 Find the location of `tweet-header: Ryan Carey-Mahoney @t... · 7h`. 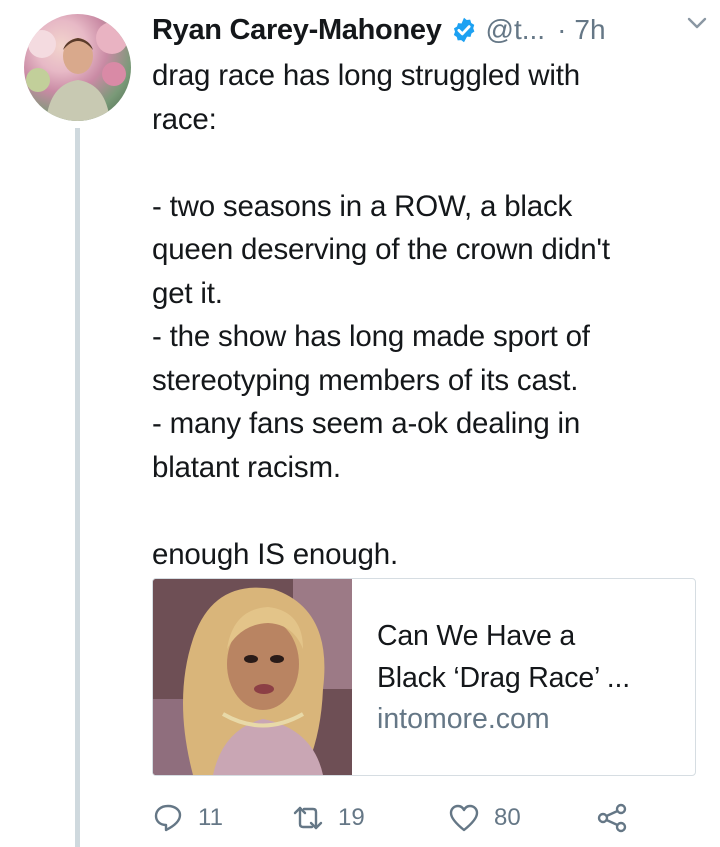

tweet-header: Ryan Carey-Mahoney @t... · 7h is located at coordinates (432, 30).